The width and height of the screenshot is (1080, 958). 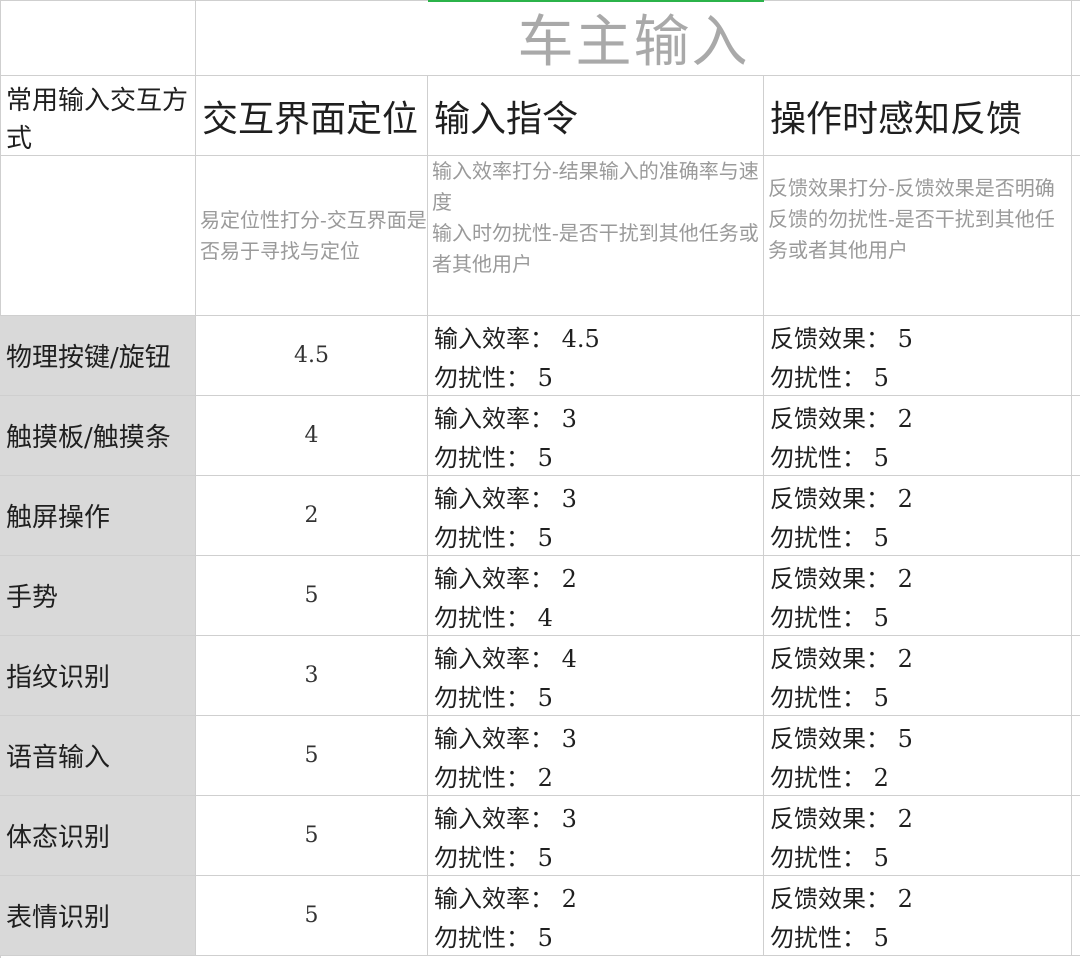 What do you see at coordinates (98, 916) in the screenshot?
I see `row-method-label: 表情识别` at bounding box center [98, 916].